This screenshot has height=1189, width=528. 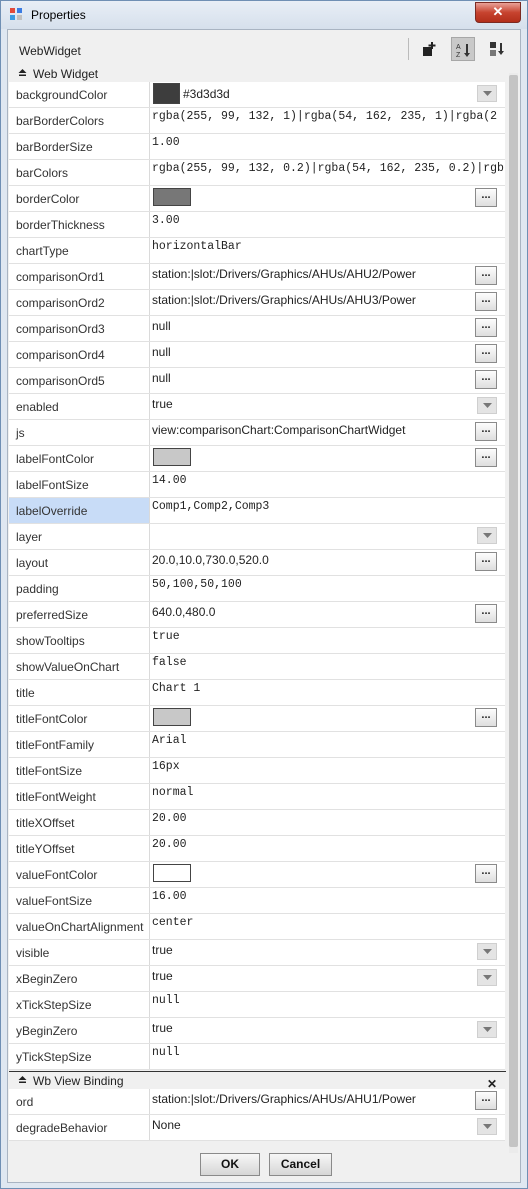 What do you see at coordinates (169, 896) in the screenshot?
I see `property-value: 16.00` at bounding box center [169, 896].